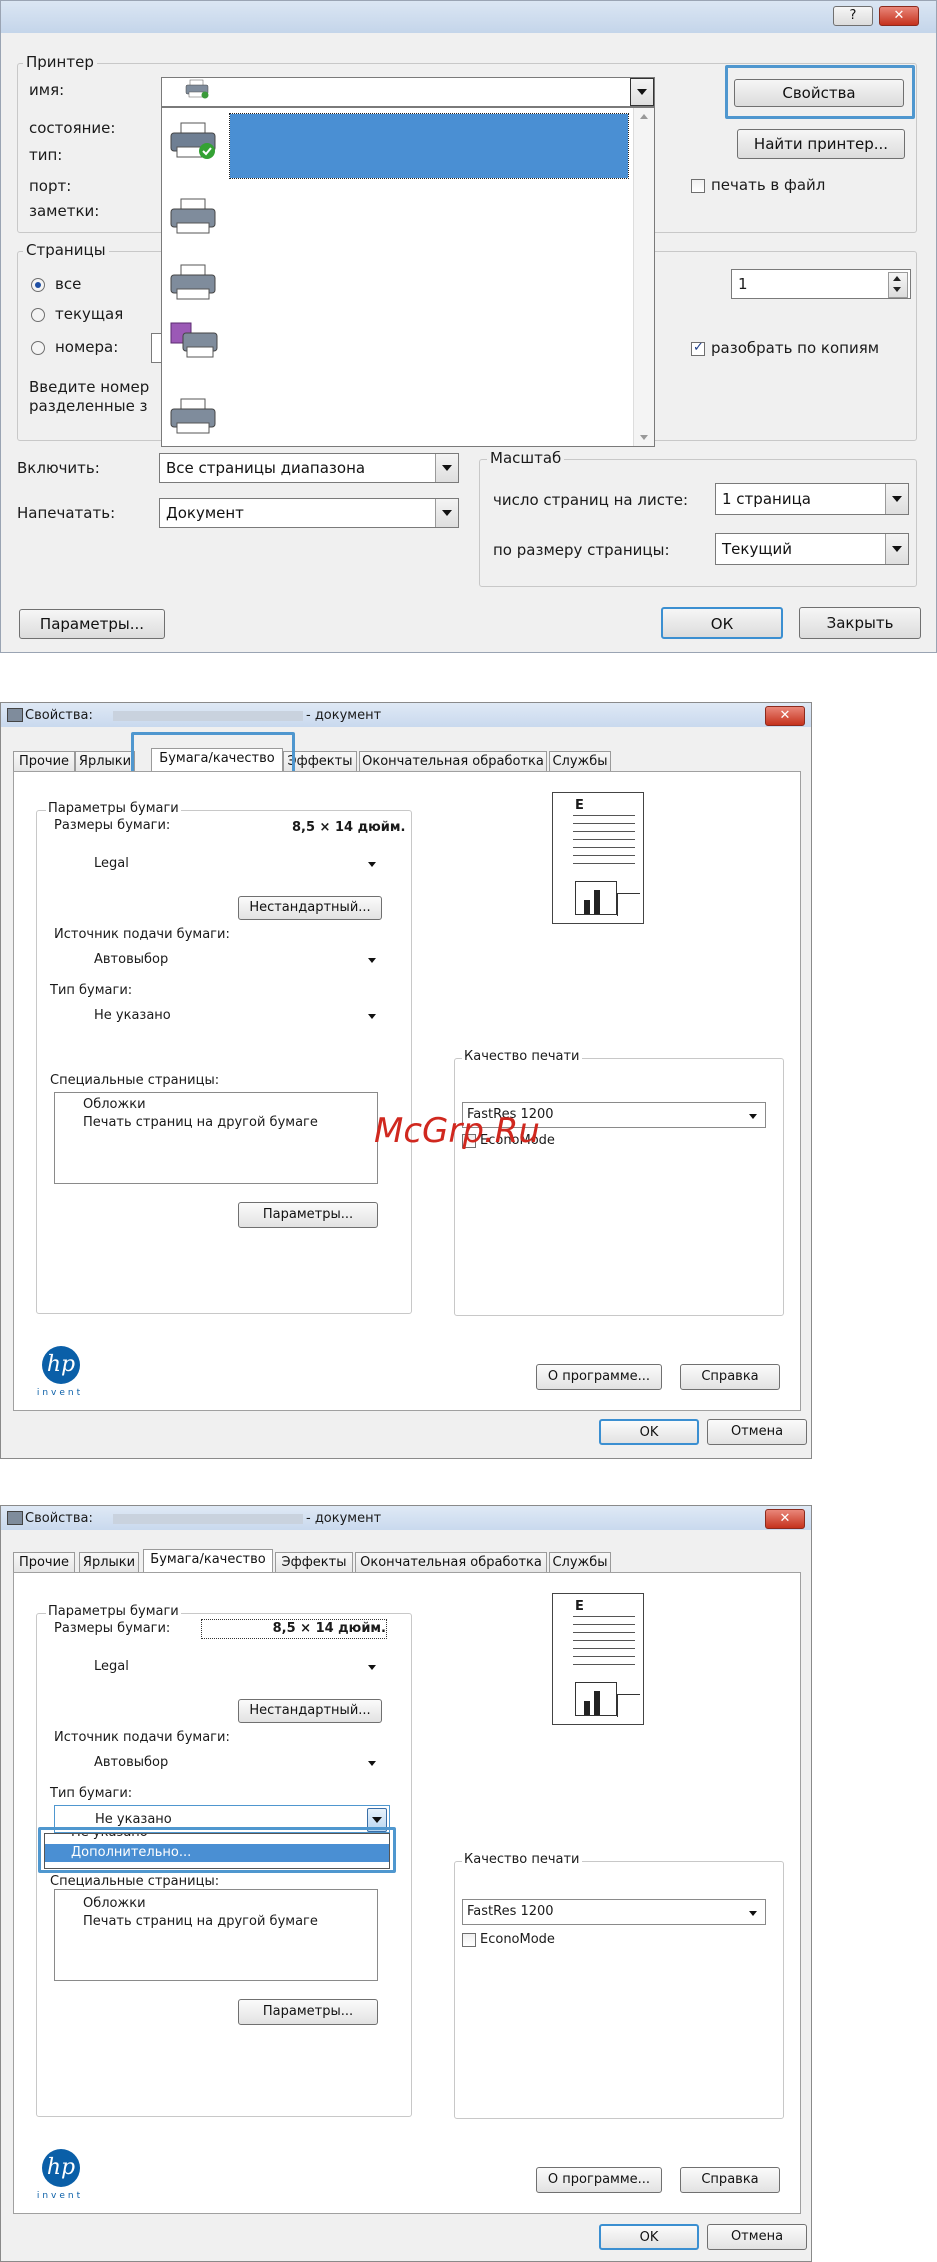  I want to click on printer-name-combo, so click(408, 92).